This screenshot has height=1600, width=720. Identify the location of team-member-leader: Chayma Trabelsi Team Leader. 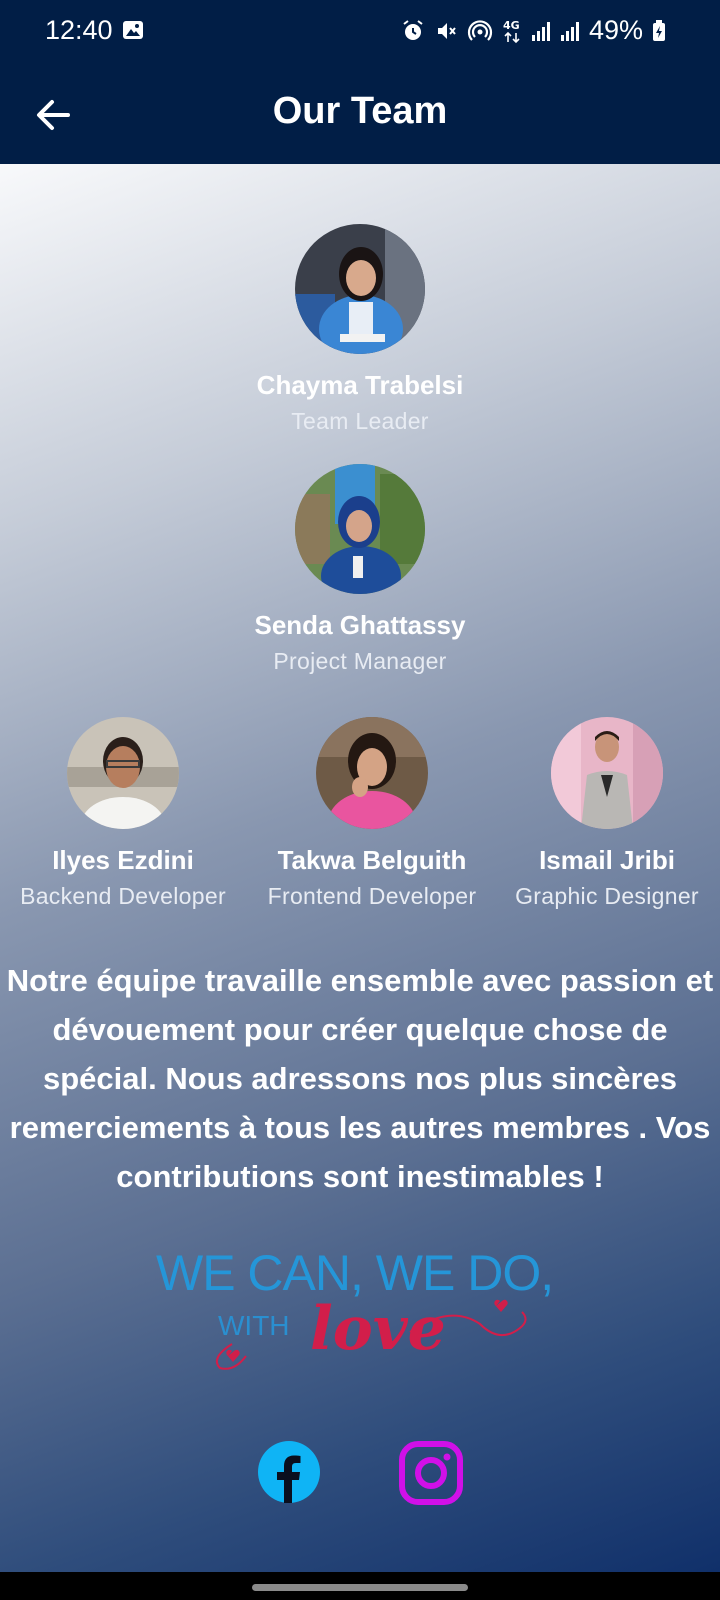
(360, 329).